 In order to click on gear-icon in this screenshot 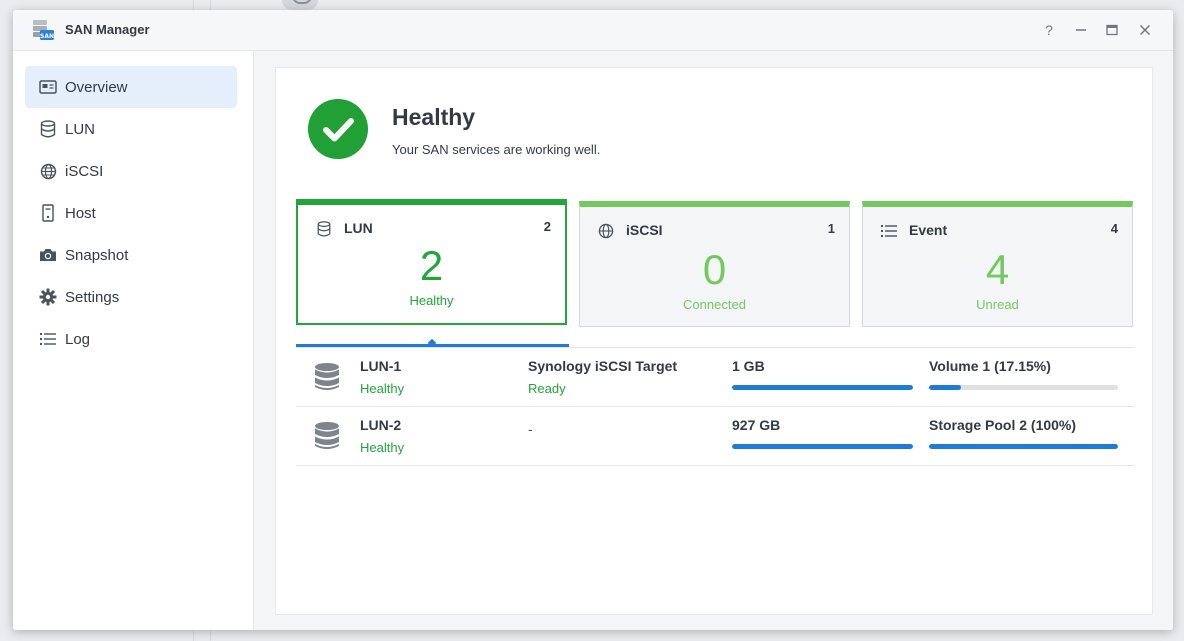, I will do `click(48, 297)`.